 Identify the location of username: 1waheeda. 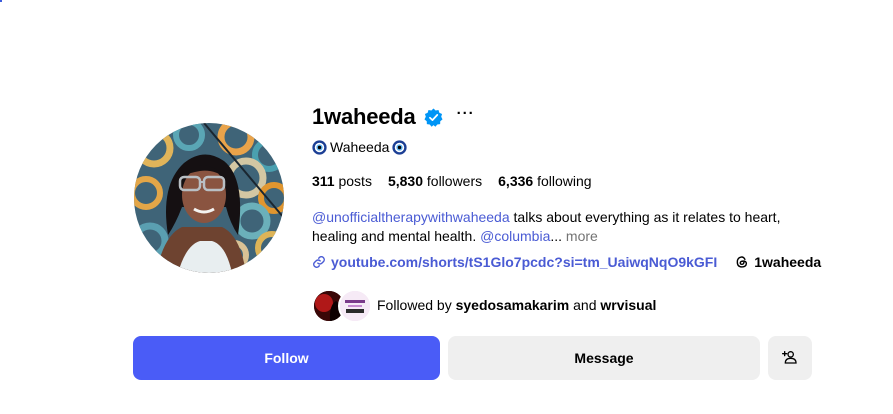
(364, 116).